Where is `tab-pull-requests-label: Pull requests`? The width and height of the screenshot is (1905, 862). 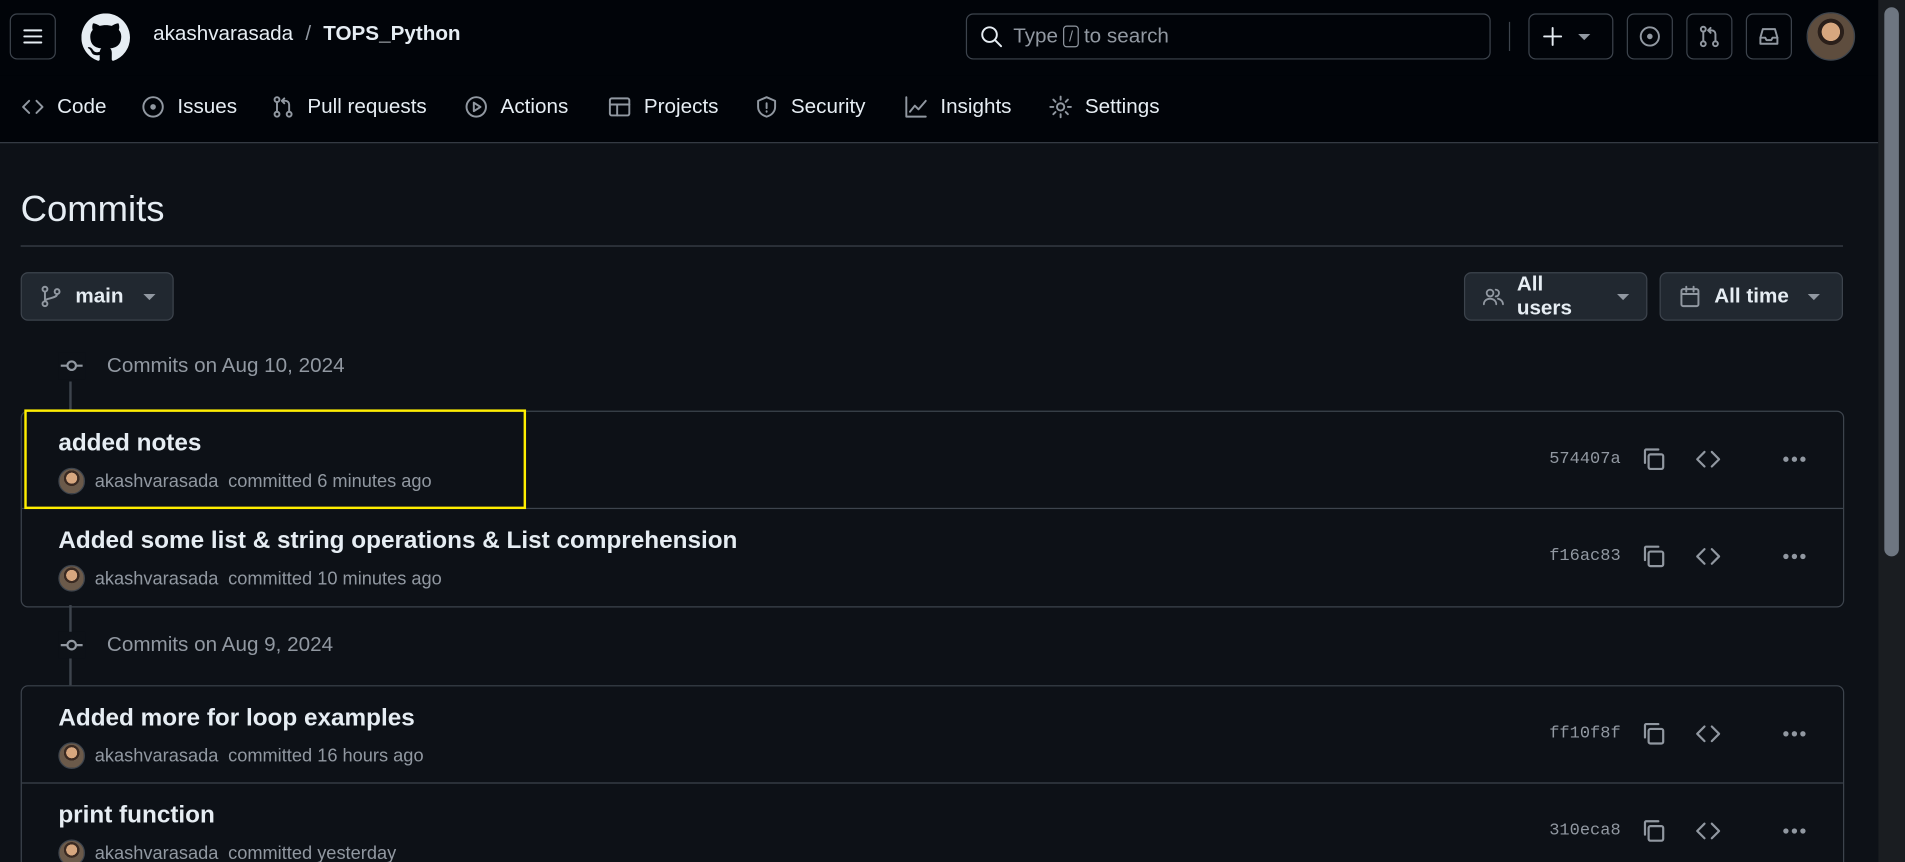
tab-pull-requests-label: Pull requests is located at coordinates (367, 106).